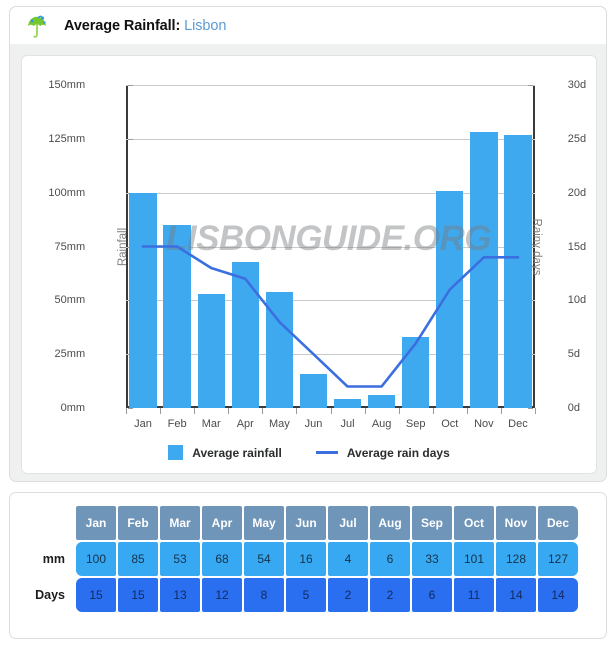 This screenshot has width=616, height=659. Describe the element at coordinates (309, 452) in the screenshot. I see `chart-legend: Average rainfall Average rain days` at that location.